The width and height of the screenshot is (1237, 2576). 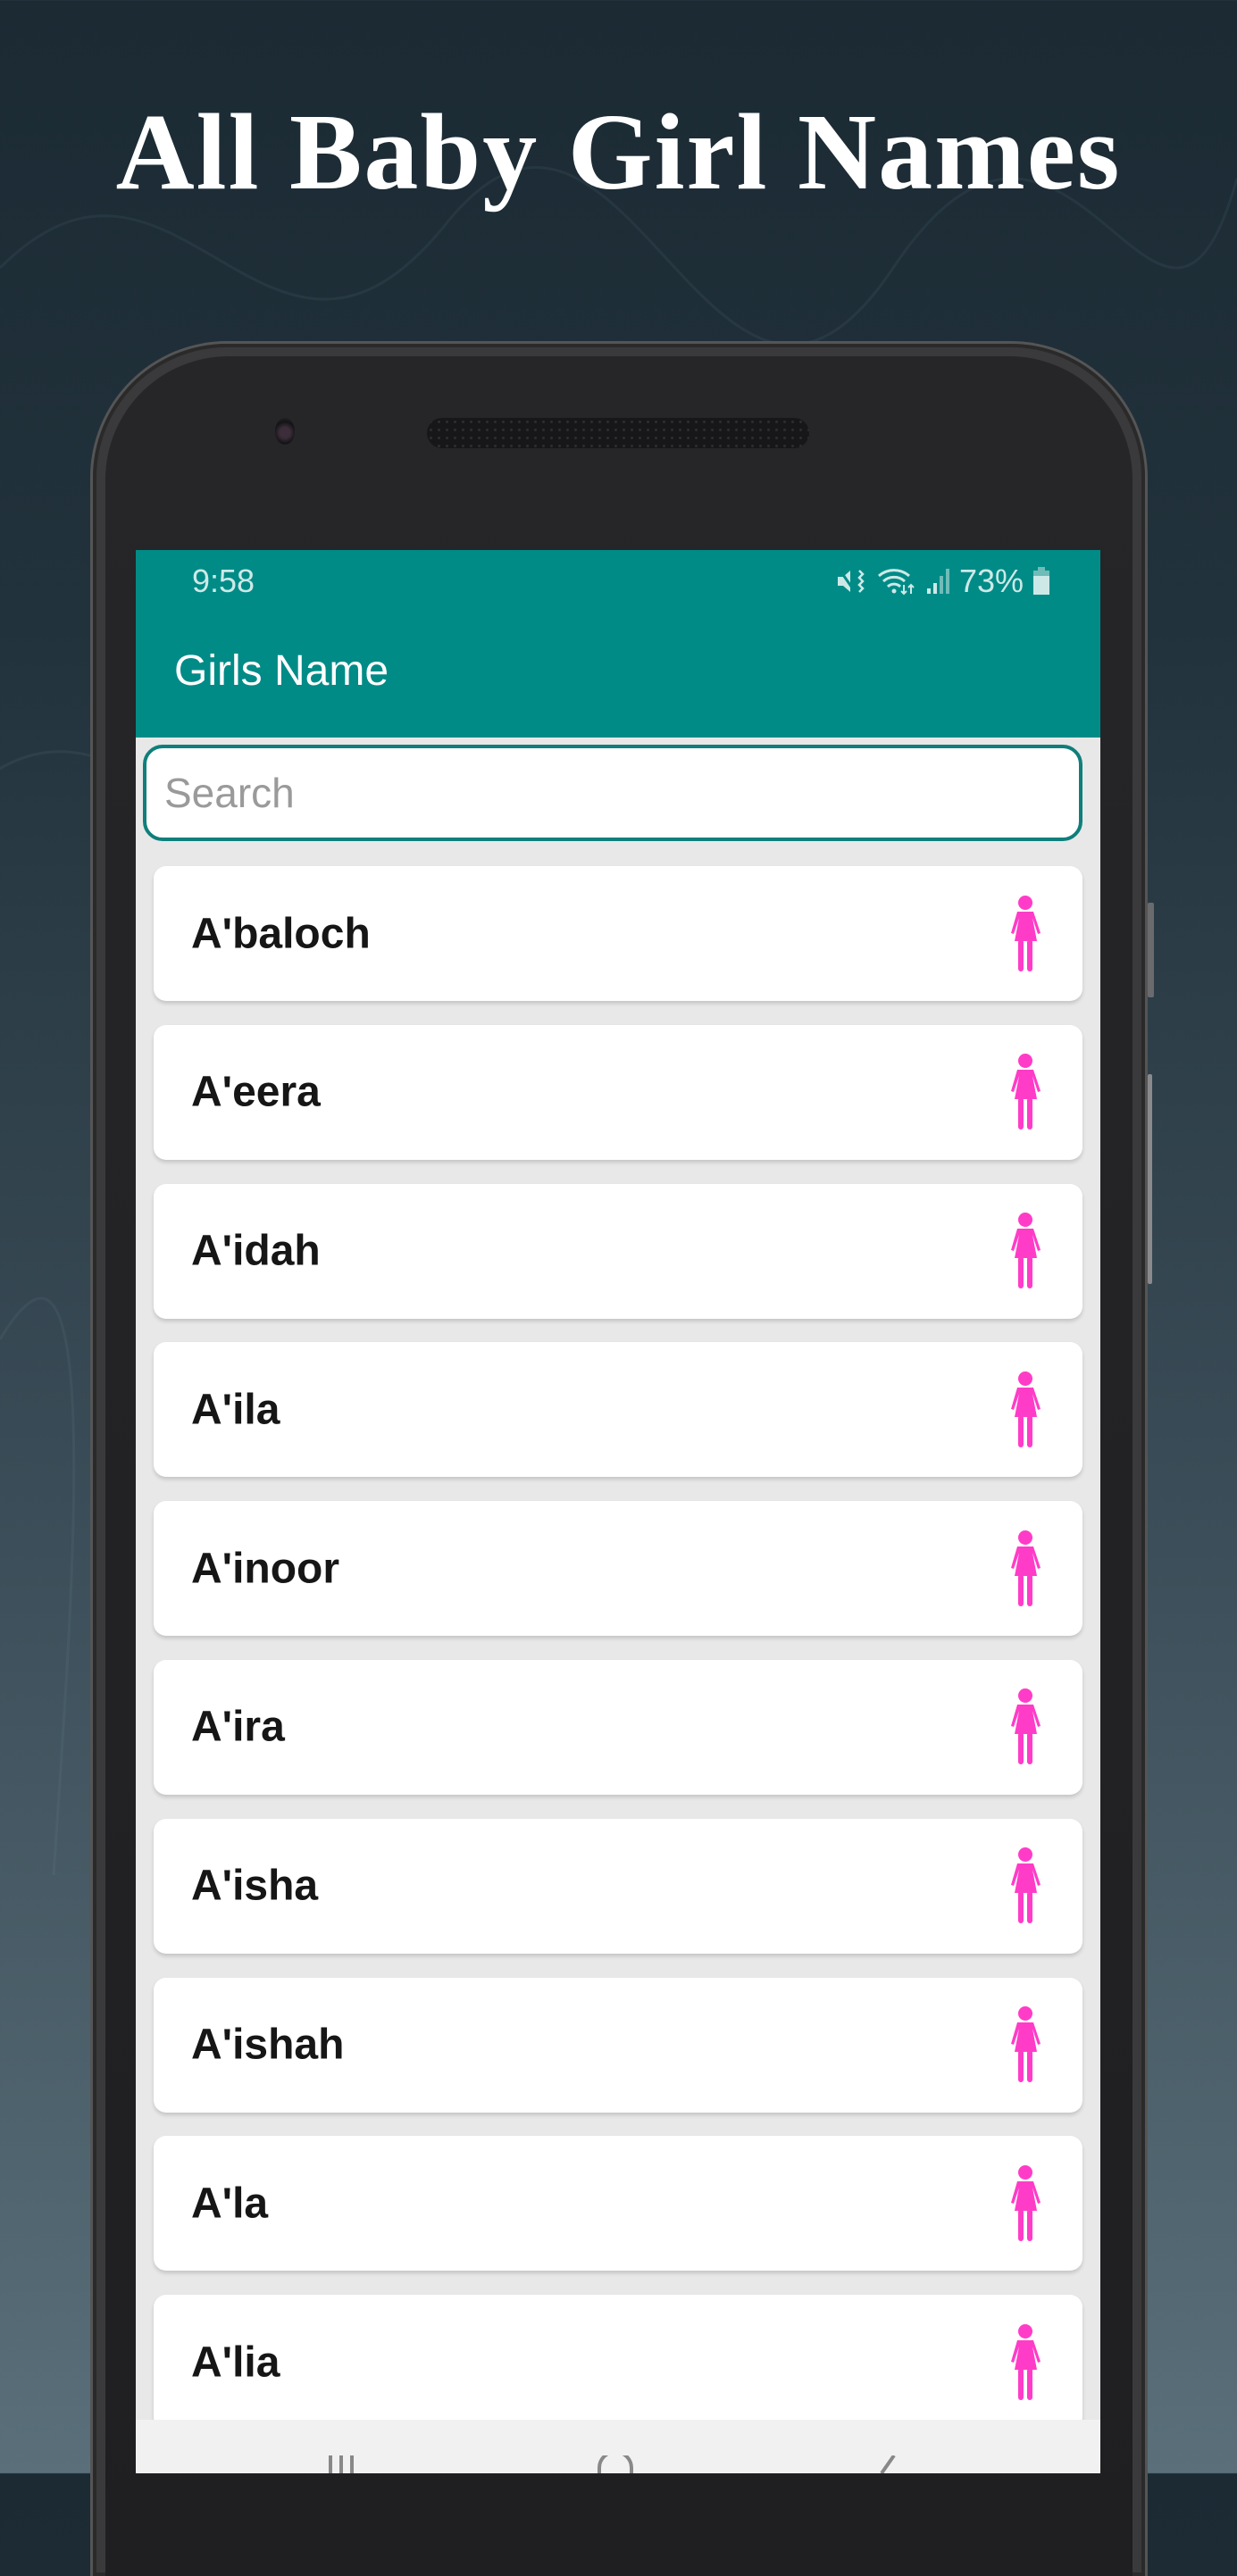 I want to click on name-label: A'la, so click(x=230, y=2204).